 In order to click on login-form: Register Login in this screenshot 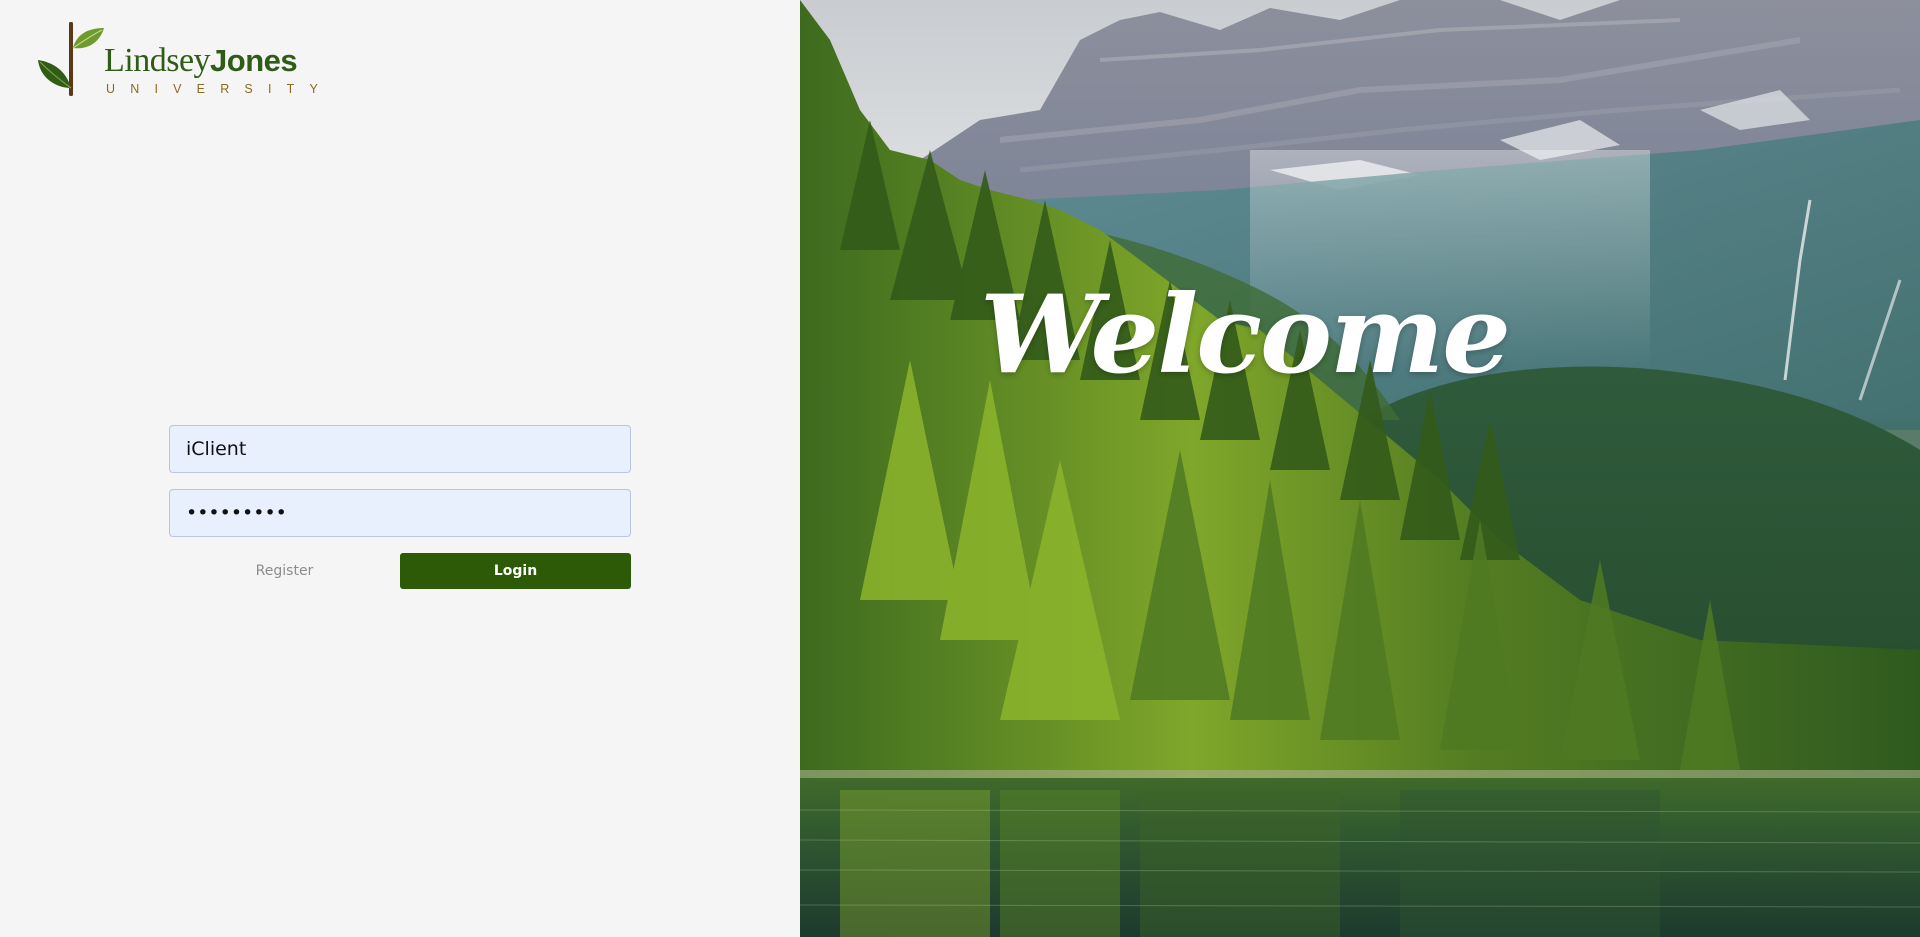, I will do `click(400, 507)`.